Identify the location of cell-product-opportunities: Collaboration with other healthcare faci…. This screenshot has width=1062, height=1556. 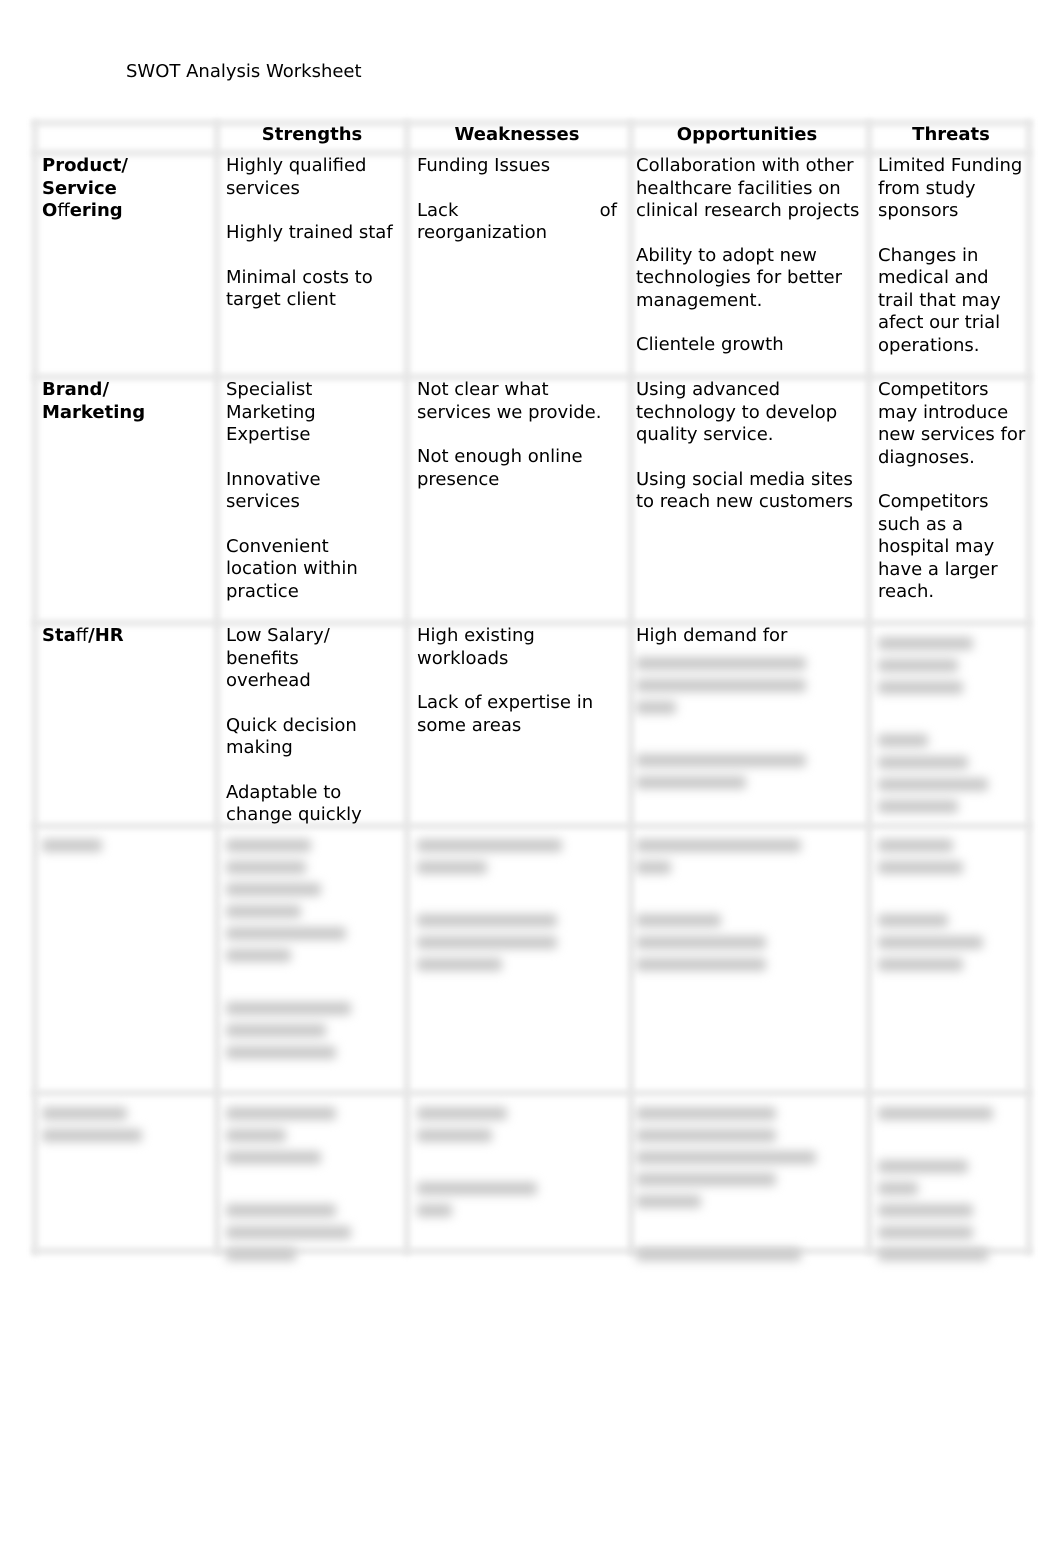
(748, 256).